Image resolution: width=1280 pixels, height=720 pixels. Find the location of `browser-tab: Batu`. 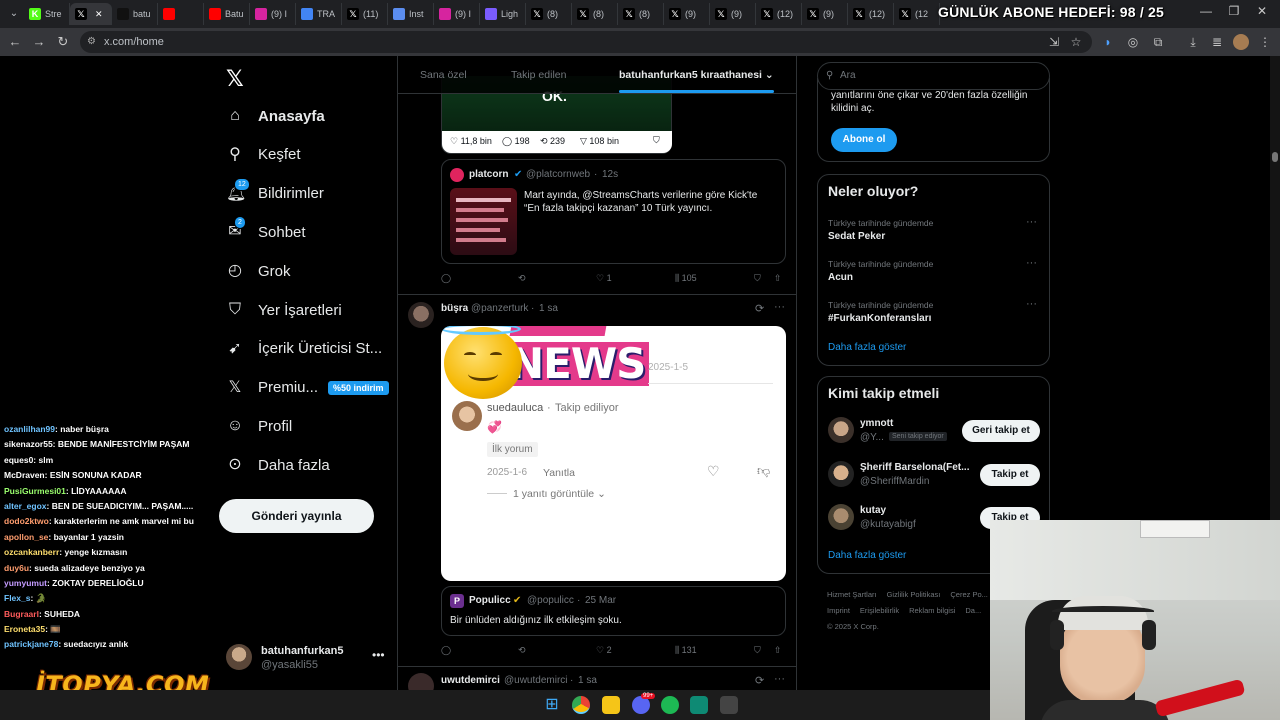

browser-tab: Batu is located at coordinates (227, 14).